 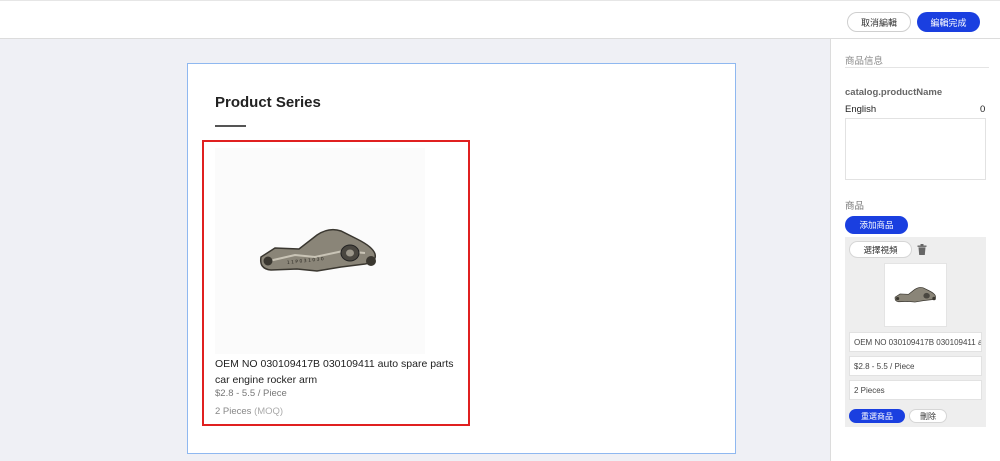 I want to click on char-count: 0, so click(x=983, y=109).